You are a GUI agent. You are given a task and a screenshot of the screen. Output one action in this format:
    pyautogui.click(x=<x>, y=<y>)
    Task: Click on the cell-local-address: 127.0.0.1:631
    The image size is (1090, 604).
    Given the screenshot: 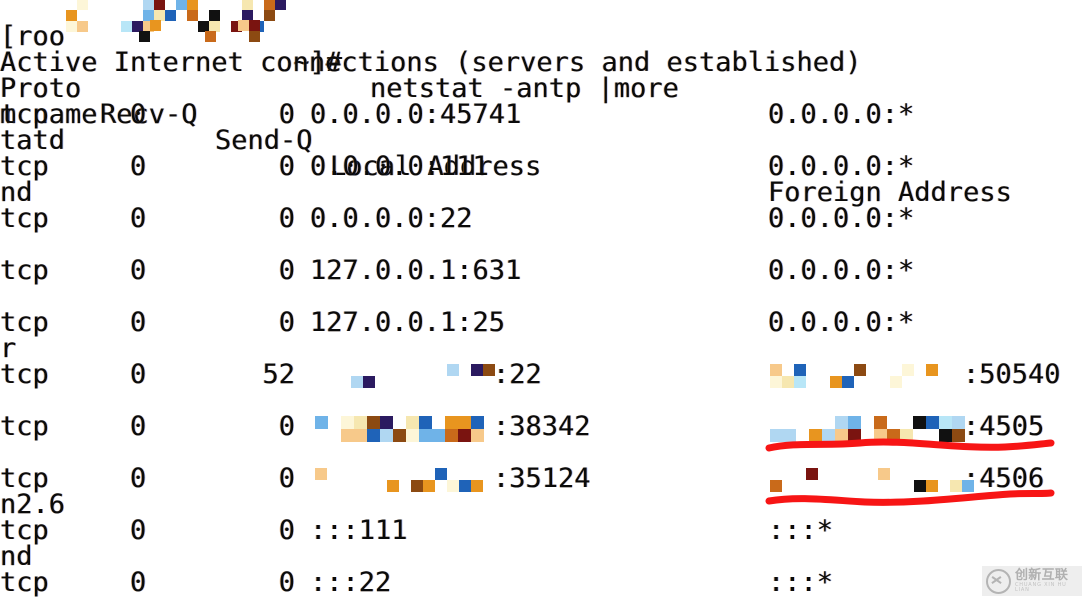 What is the action you would take?
    pyautogui.click(x=416, y=270)
    